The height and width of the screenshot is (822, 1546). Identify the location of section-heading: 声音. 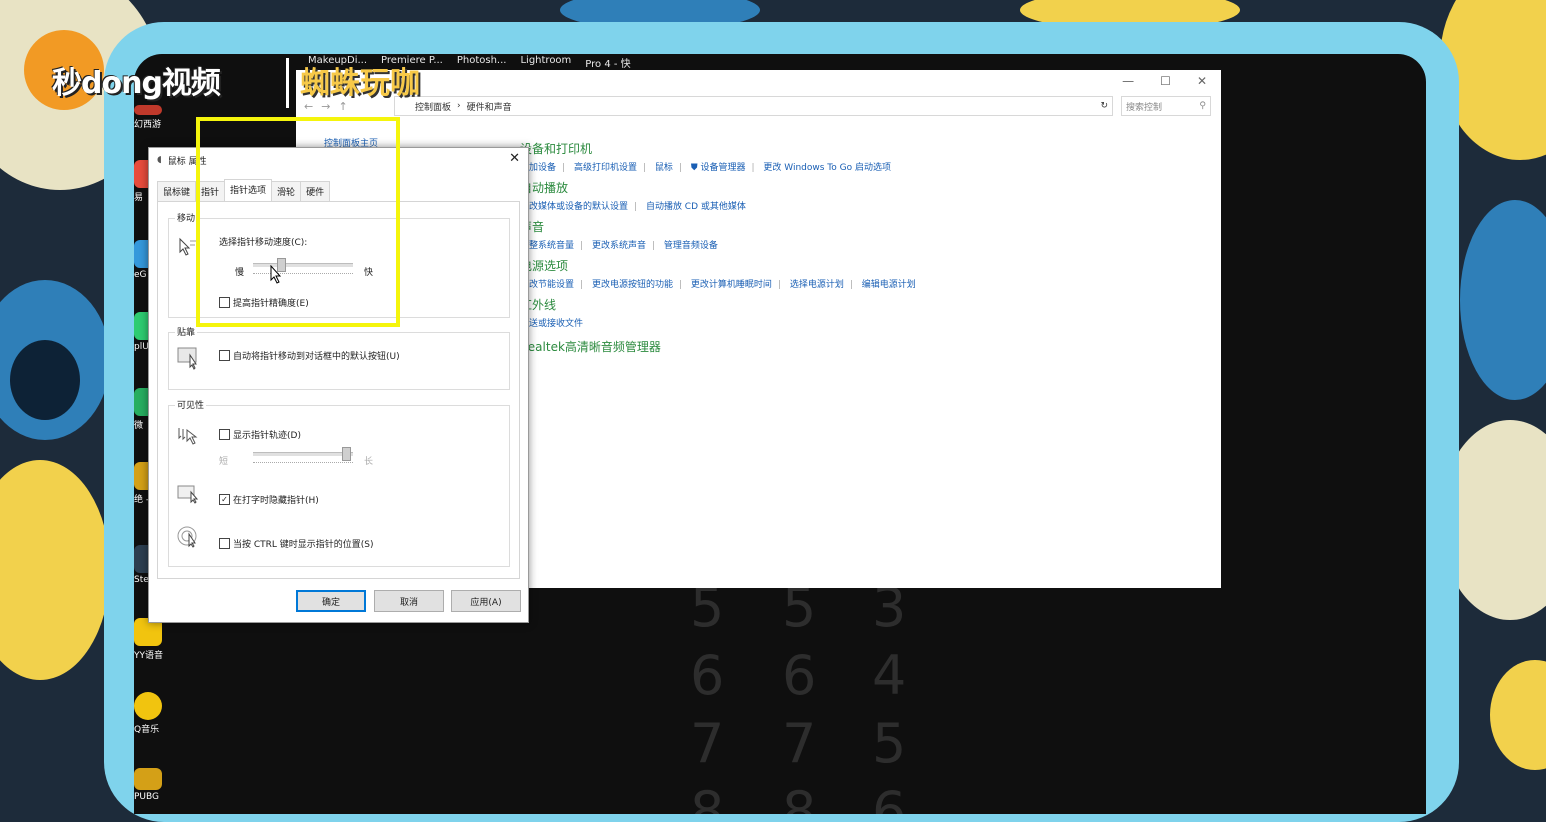
(619, 226).